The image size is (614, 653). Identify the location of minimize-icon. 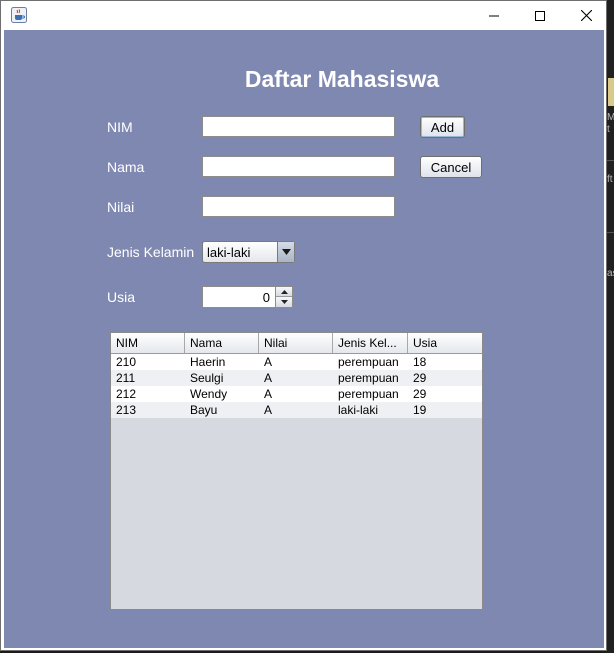
(494, 15).